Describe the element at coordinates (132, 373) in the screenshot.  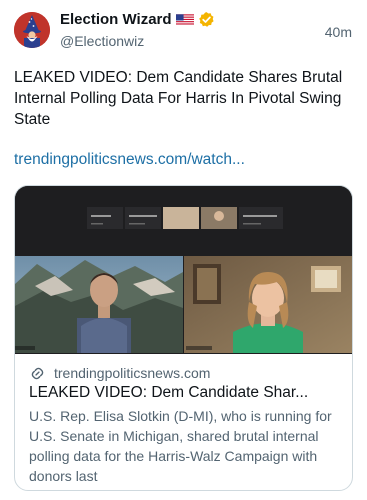
I see `card-domain: trendingpoliticsnews.com` at that location.